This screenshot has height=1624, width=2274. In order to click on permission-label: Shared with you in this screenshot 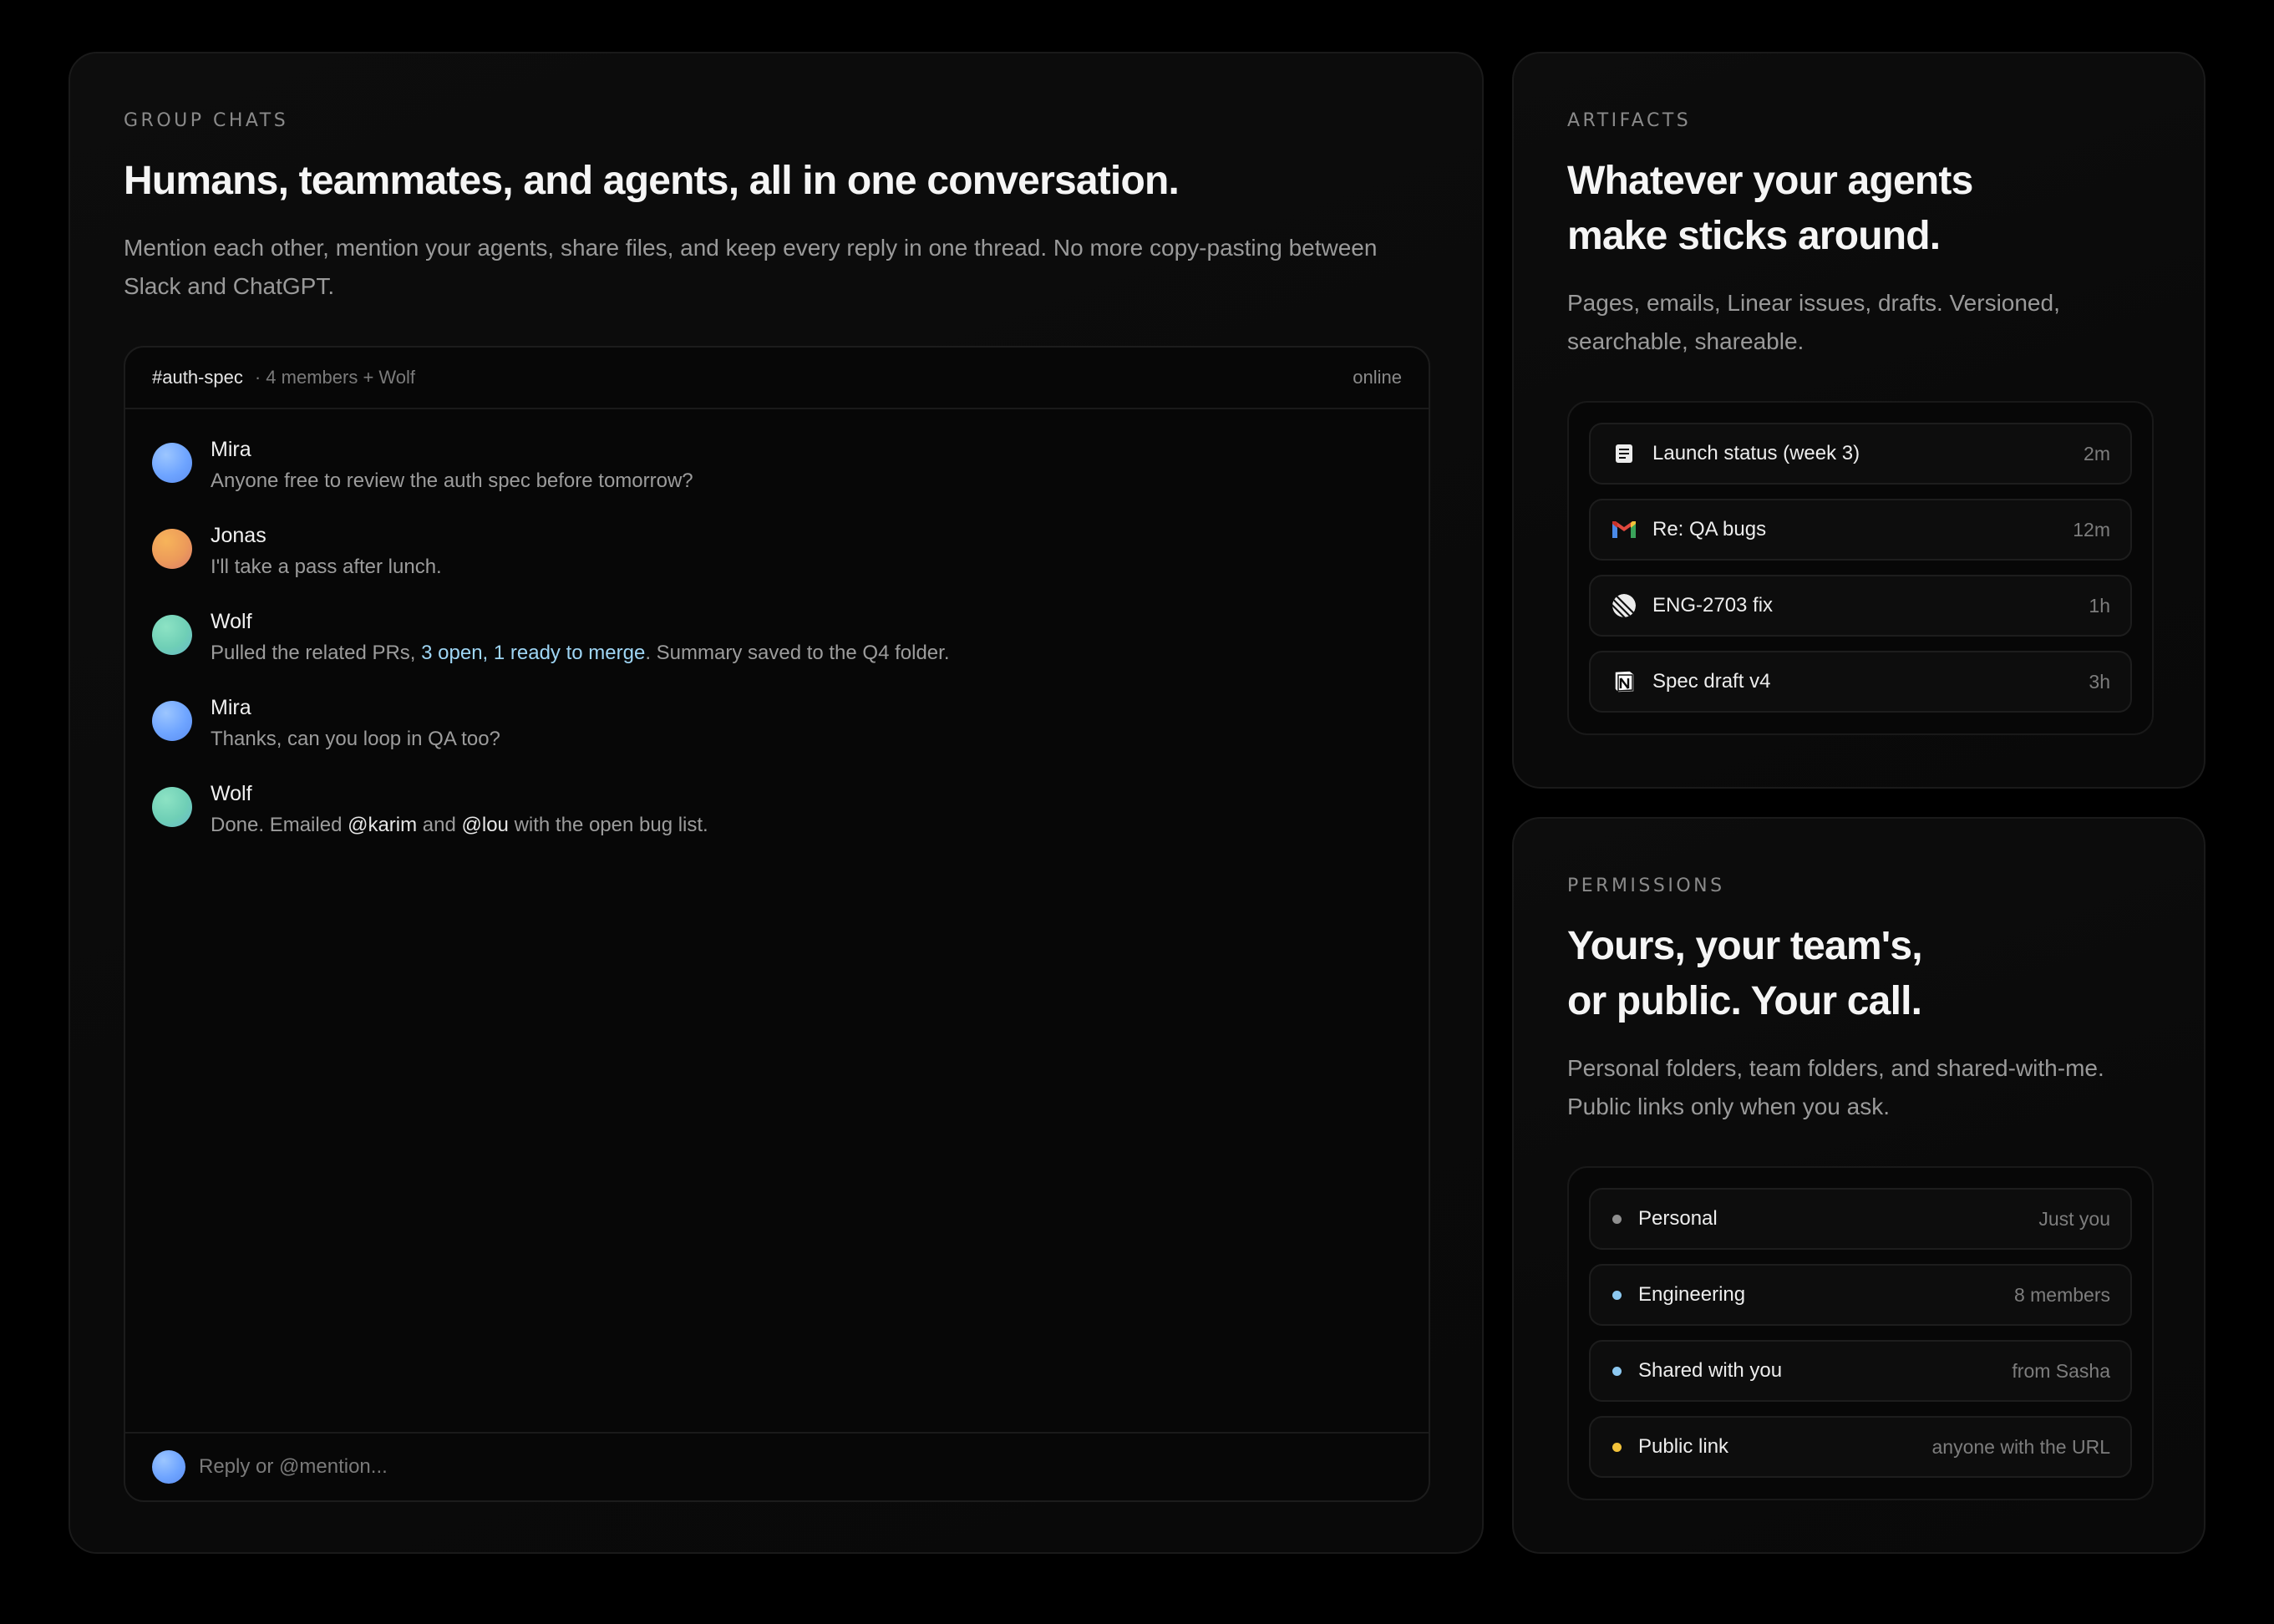, I will do `click(1710, 1370)`.